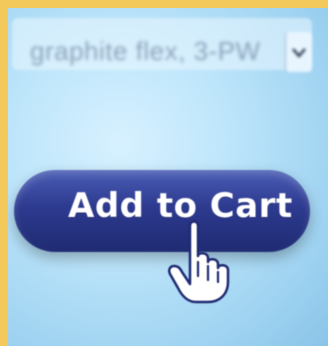  Describe the element at coordinates (198, 262) in the screenshot. I see `hand-pointer-icon` at that location.